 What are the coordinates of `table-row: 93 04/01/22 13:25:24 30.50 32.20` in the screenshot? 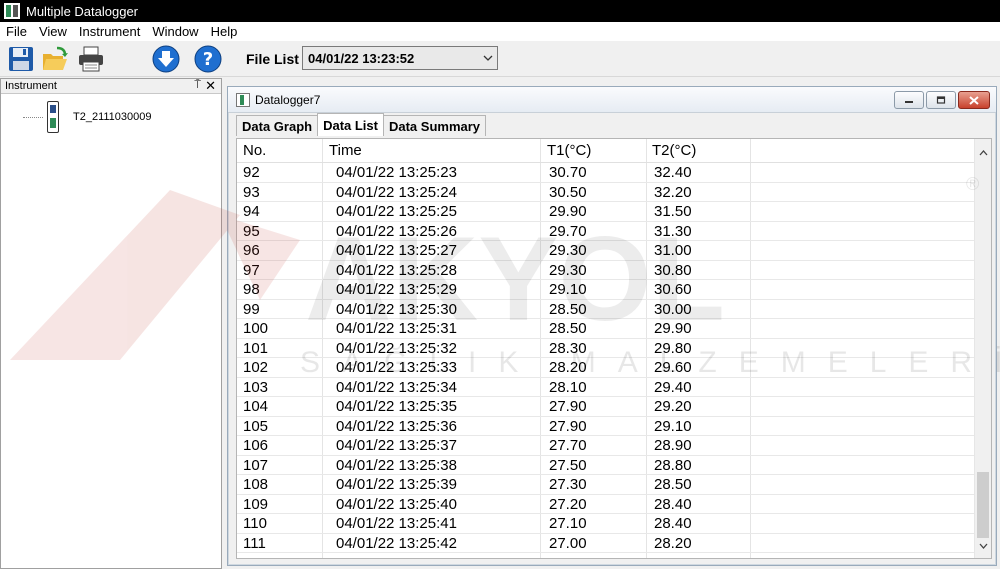 It's located at (606, 192).